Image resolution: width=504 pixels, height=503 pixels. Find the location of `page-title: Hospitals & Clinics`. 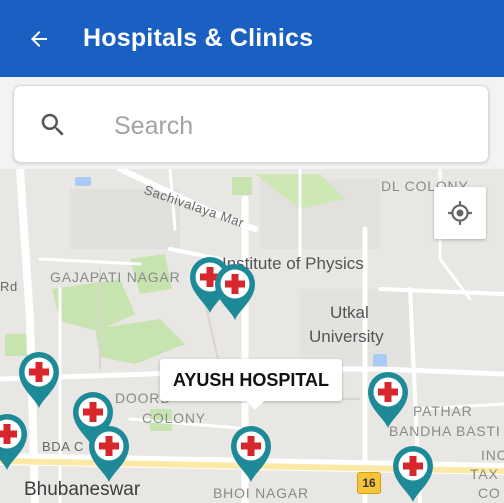

page-title: Hospitals & Clinics is located at coordinates (198, 38).